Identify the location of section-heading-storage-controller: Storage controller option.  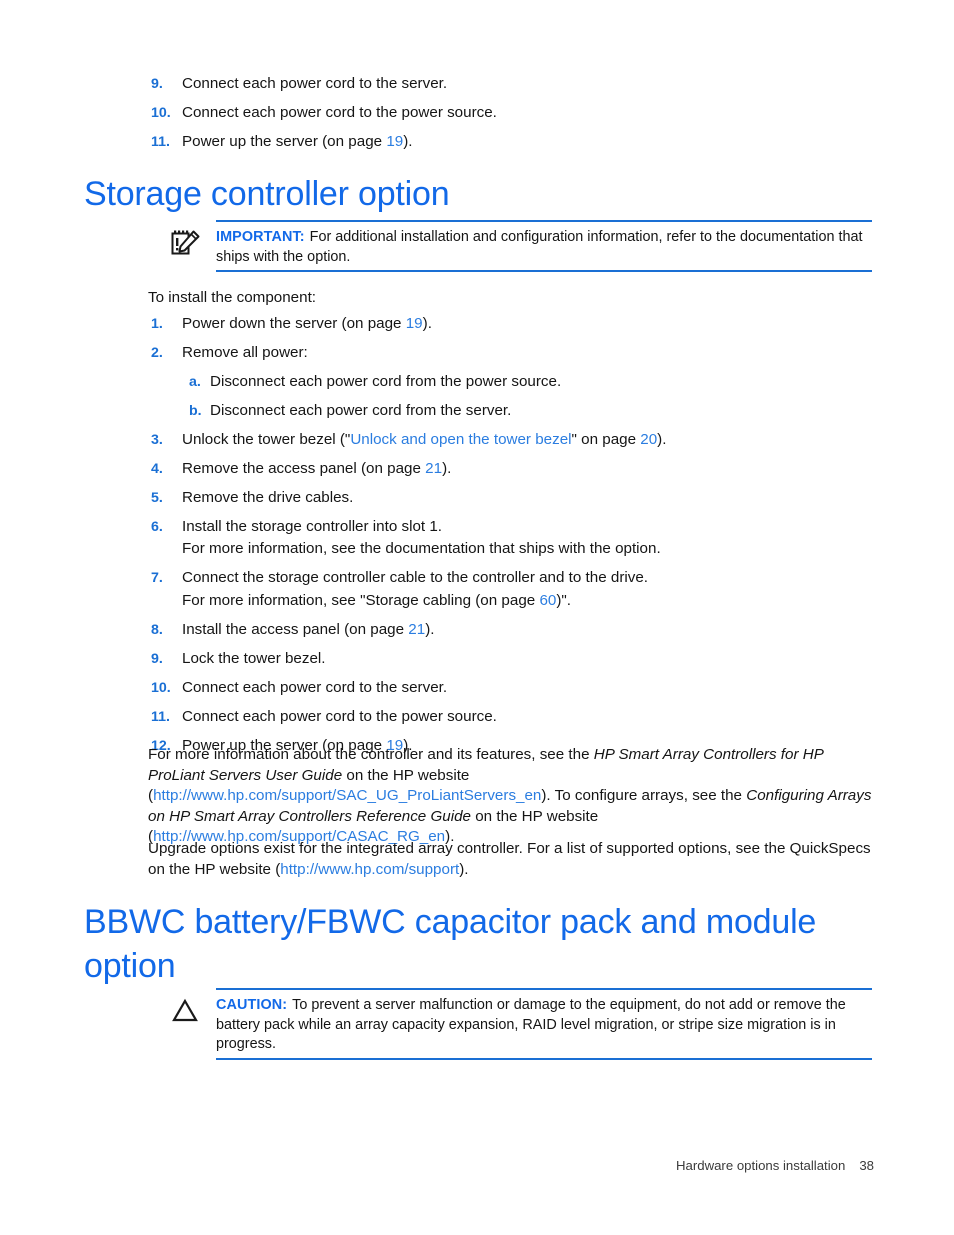
(267, 194).